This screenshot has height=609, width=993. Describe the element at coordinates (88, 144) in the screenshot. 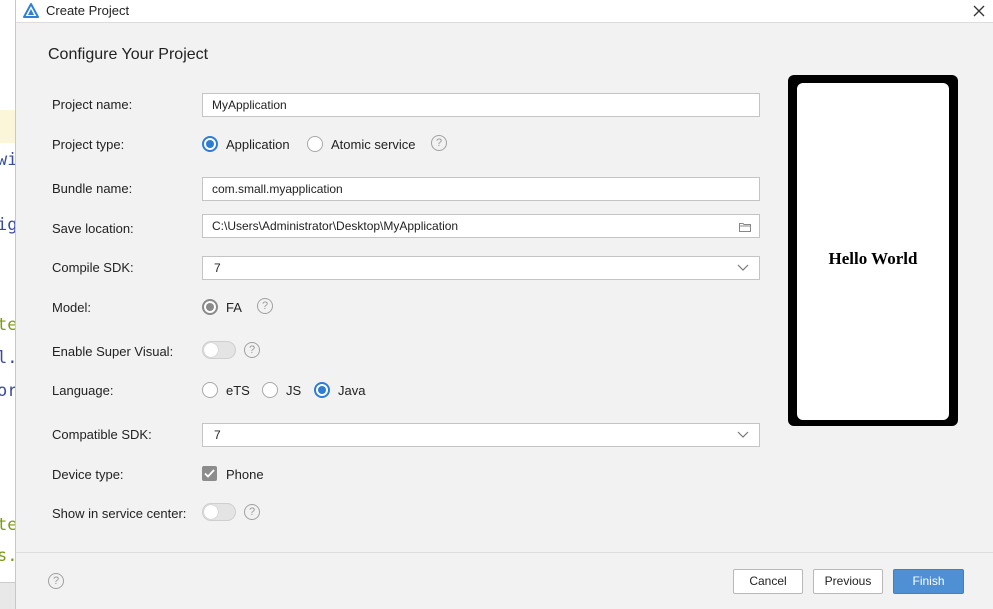

I see `project-type-label: Project type:` at that location.